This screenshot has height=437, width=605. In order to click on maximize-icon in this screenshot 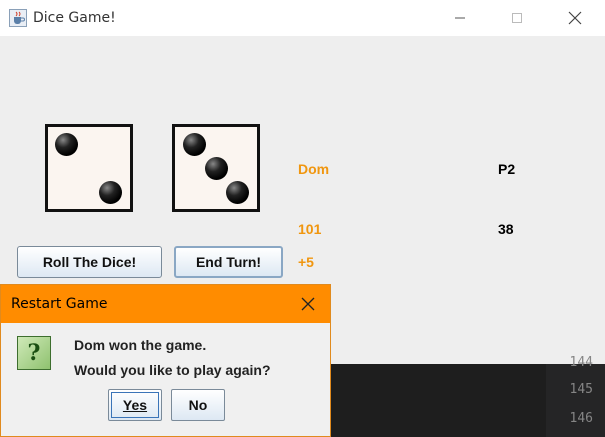, I will do `click(517, 18)`.